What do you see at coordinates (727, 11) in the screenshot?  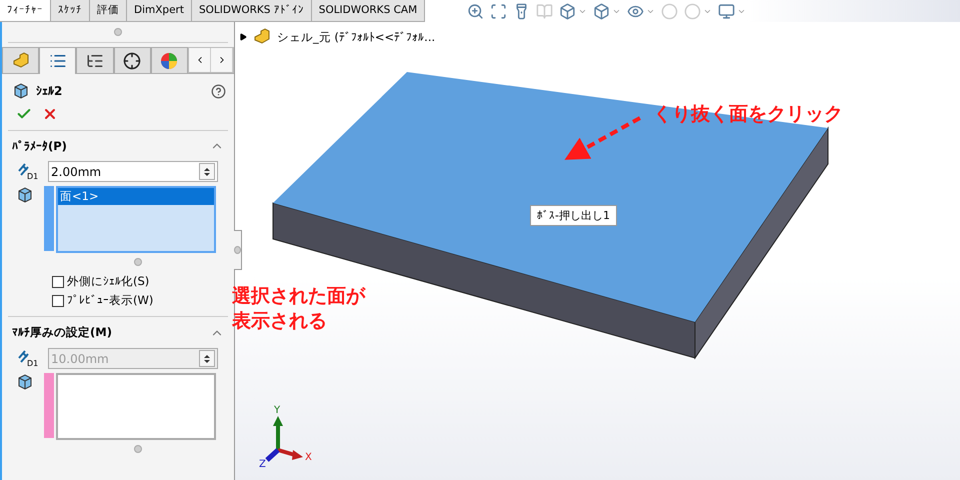 I see `monitor-icon` at bounding box center [727, 11].